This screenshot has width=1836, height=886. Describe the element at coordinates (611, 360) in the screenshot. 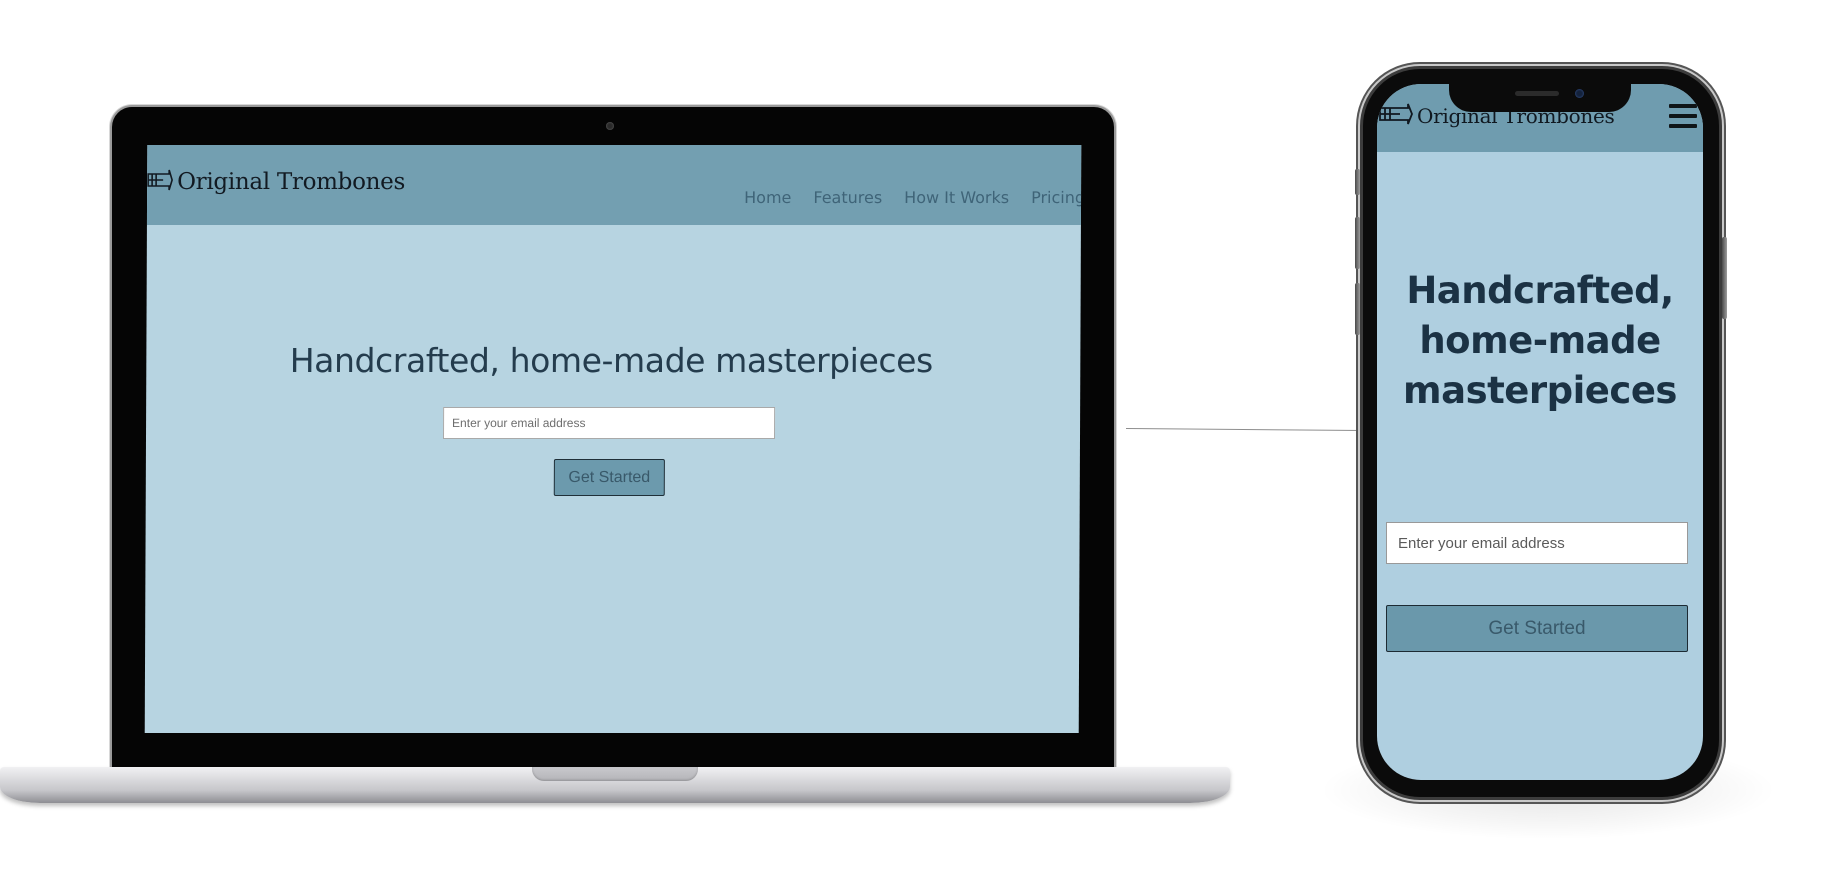

I see `desktop-hero-title: Handcrafted, home-made masterpieces` at that location.